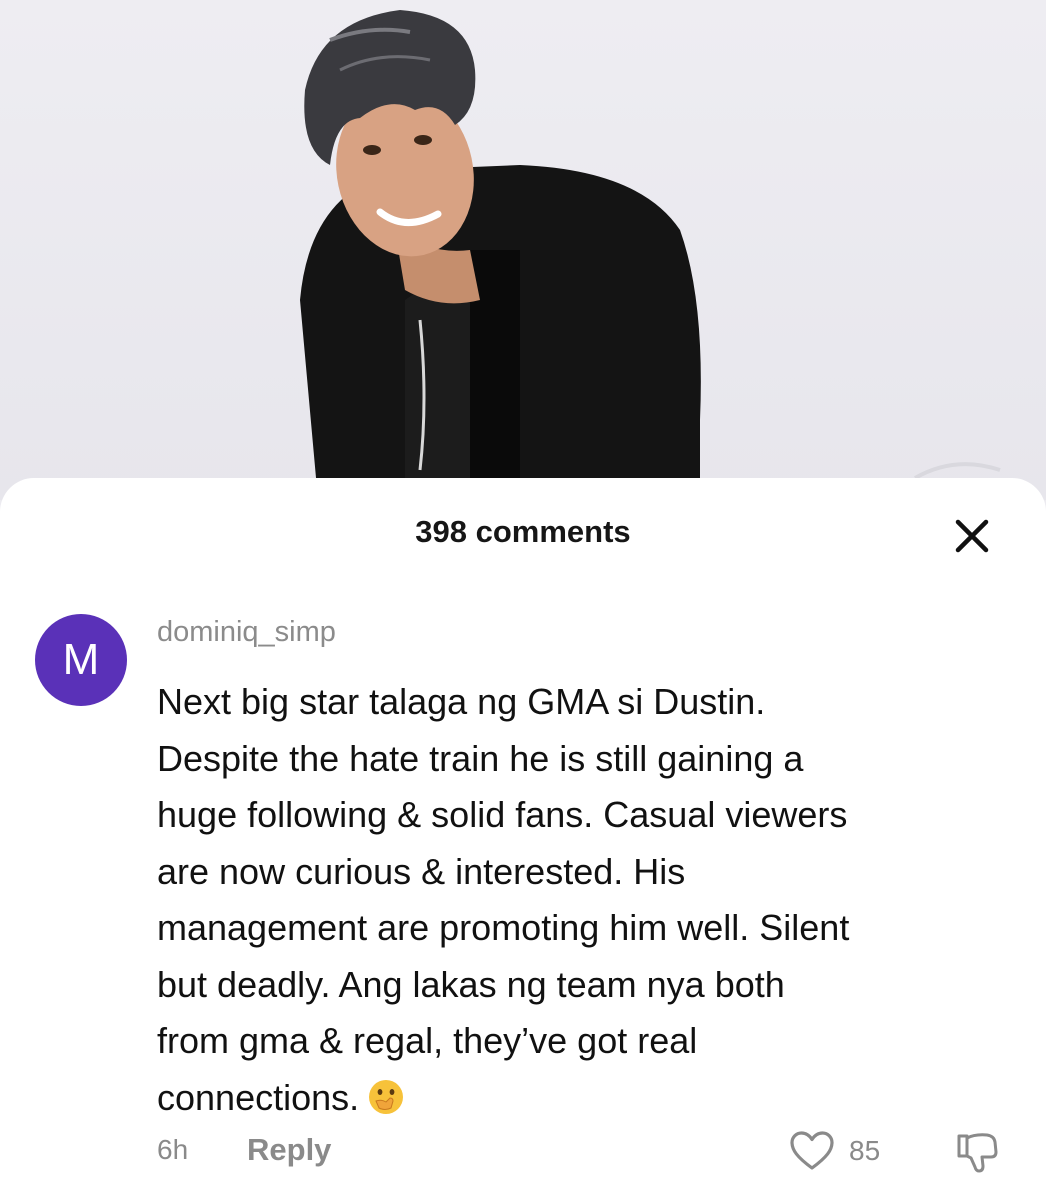 The image size is (1046, 1200). Describe the element at coordinates (471, 984) in the screenshot. I see `comment-line: but deadly. Ang lakas ng team nya both` at that location.